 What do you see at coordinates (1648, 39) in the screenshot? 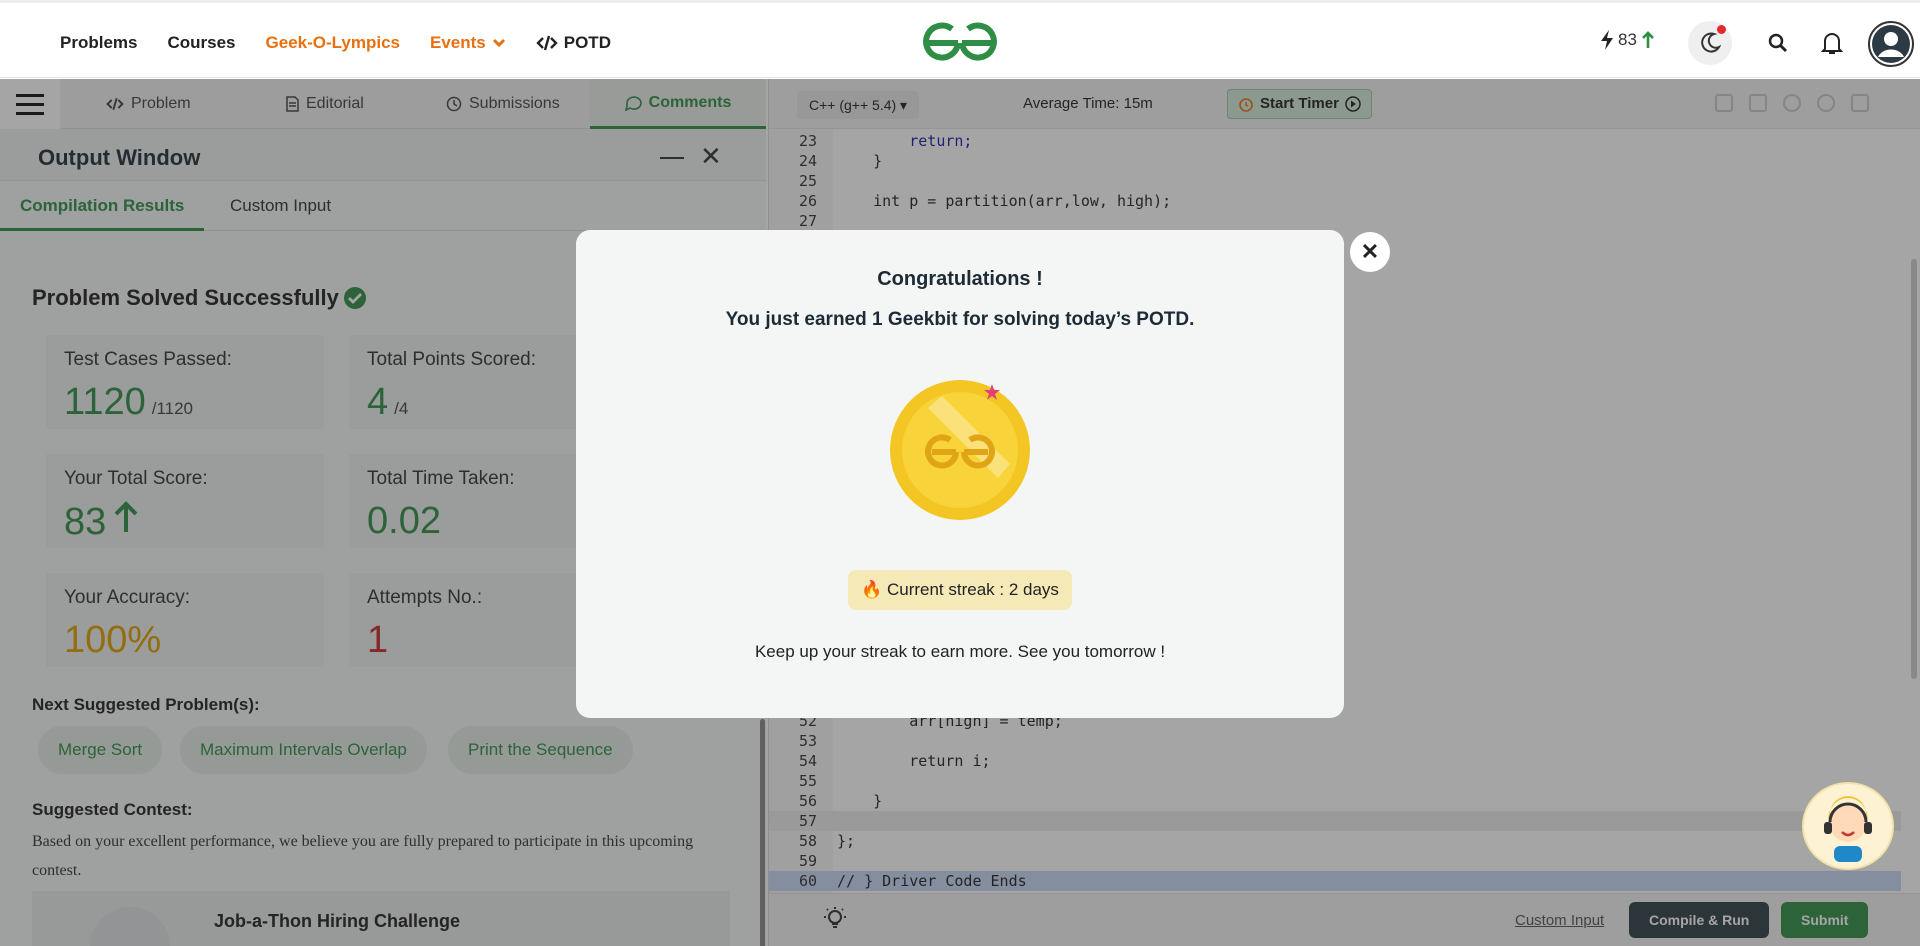
I see `arrow-up-icon` at bounding box center [1648, 39].